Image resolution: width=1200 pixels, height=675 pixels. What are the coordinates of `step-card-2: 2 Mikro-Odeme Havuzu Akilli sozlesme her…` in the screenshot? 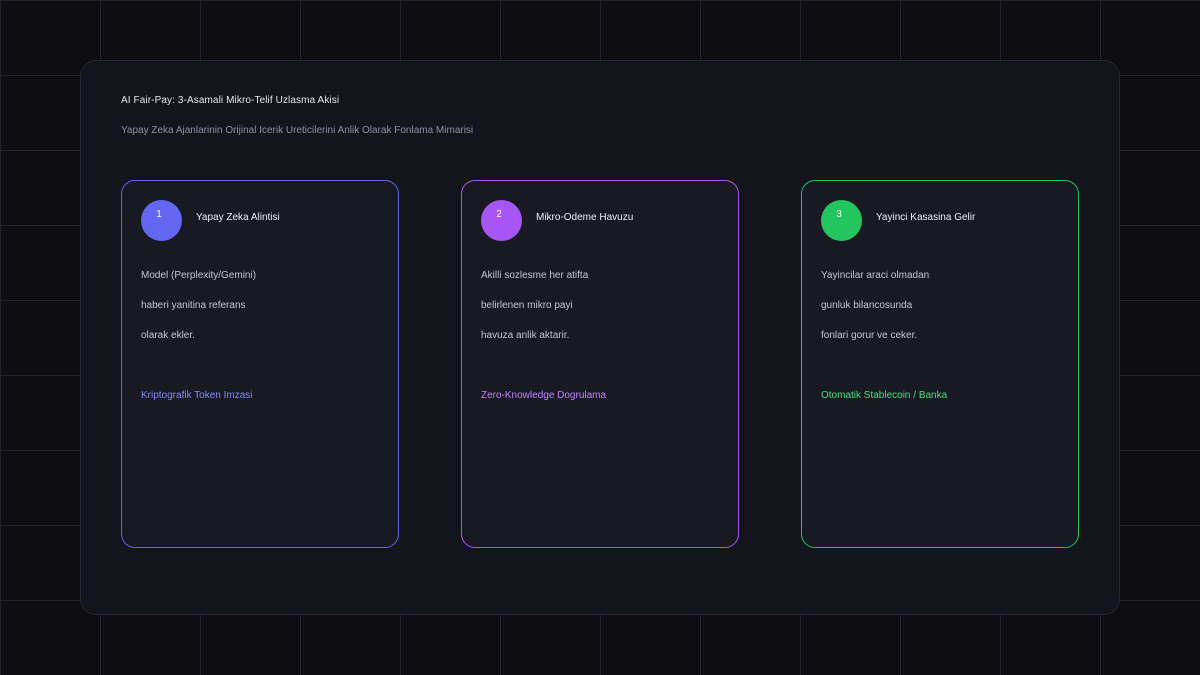 It's located at (600, 364).